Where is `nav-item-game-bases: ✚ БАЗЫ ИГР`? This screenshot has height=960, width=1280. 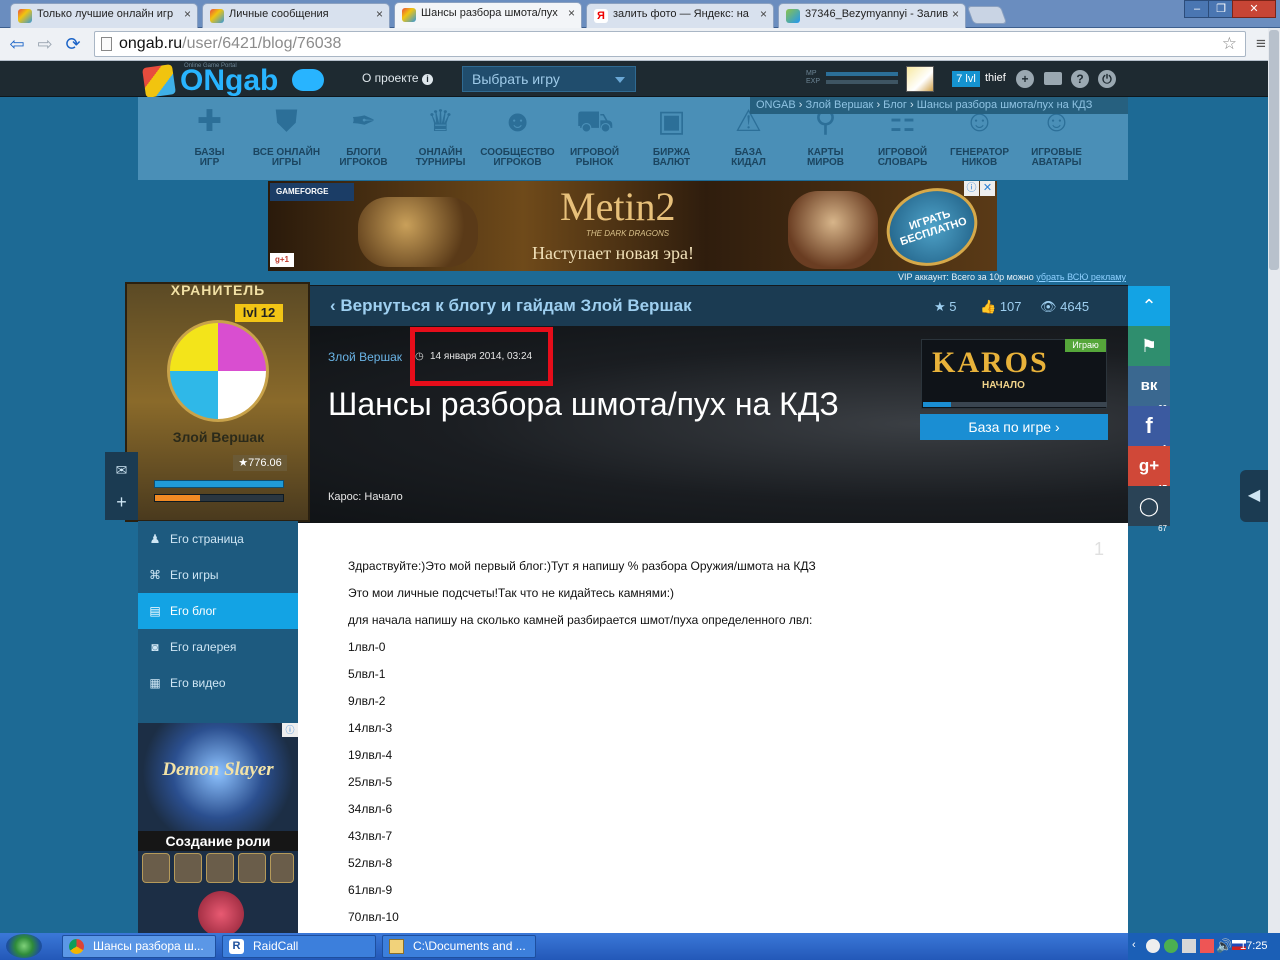
nav-item-game-bases: ✚ БАЗЫ ИГР is located at coordinates (209, 138).